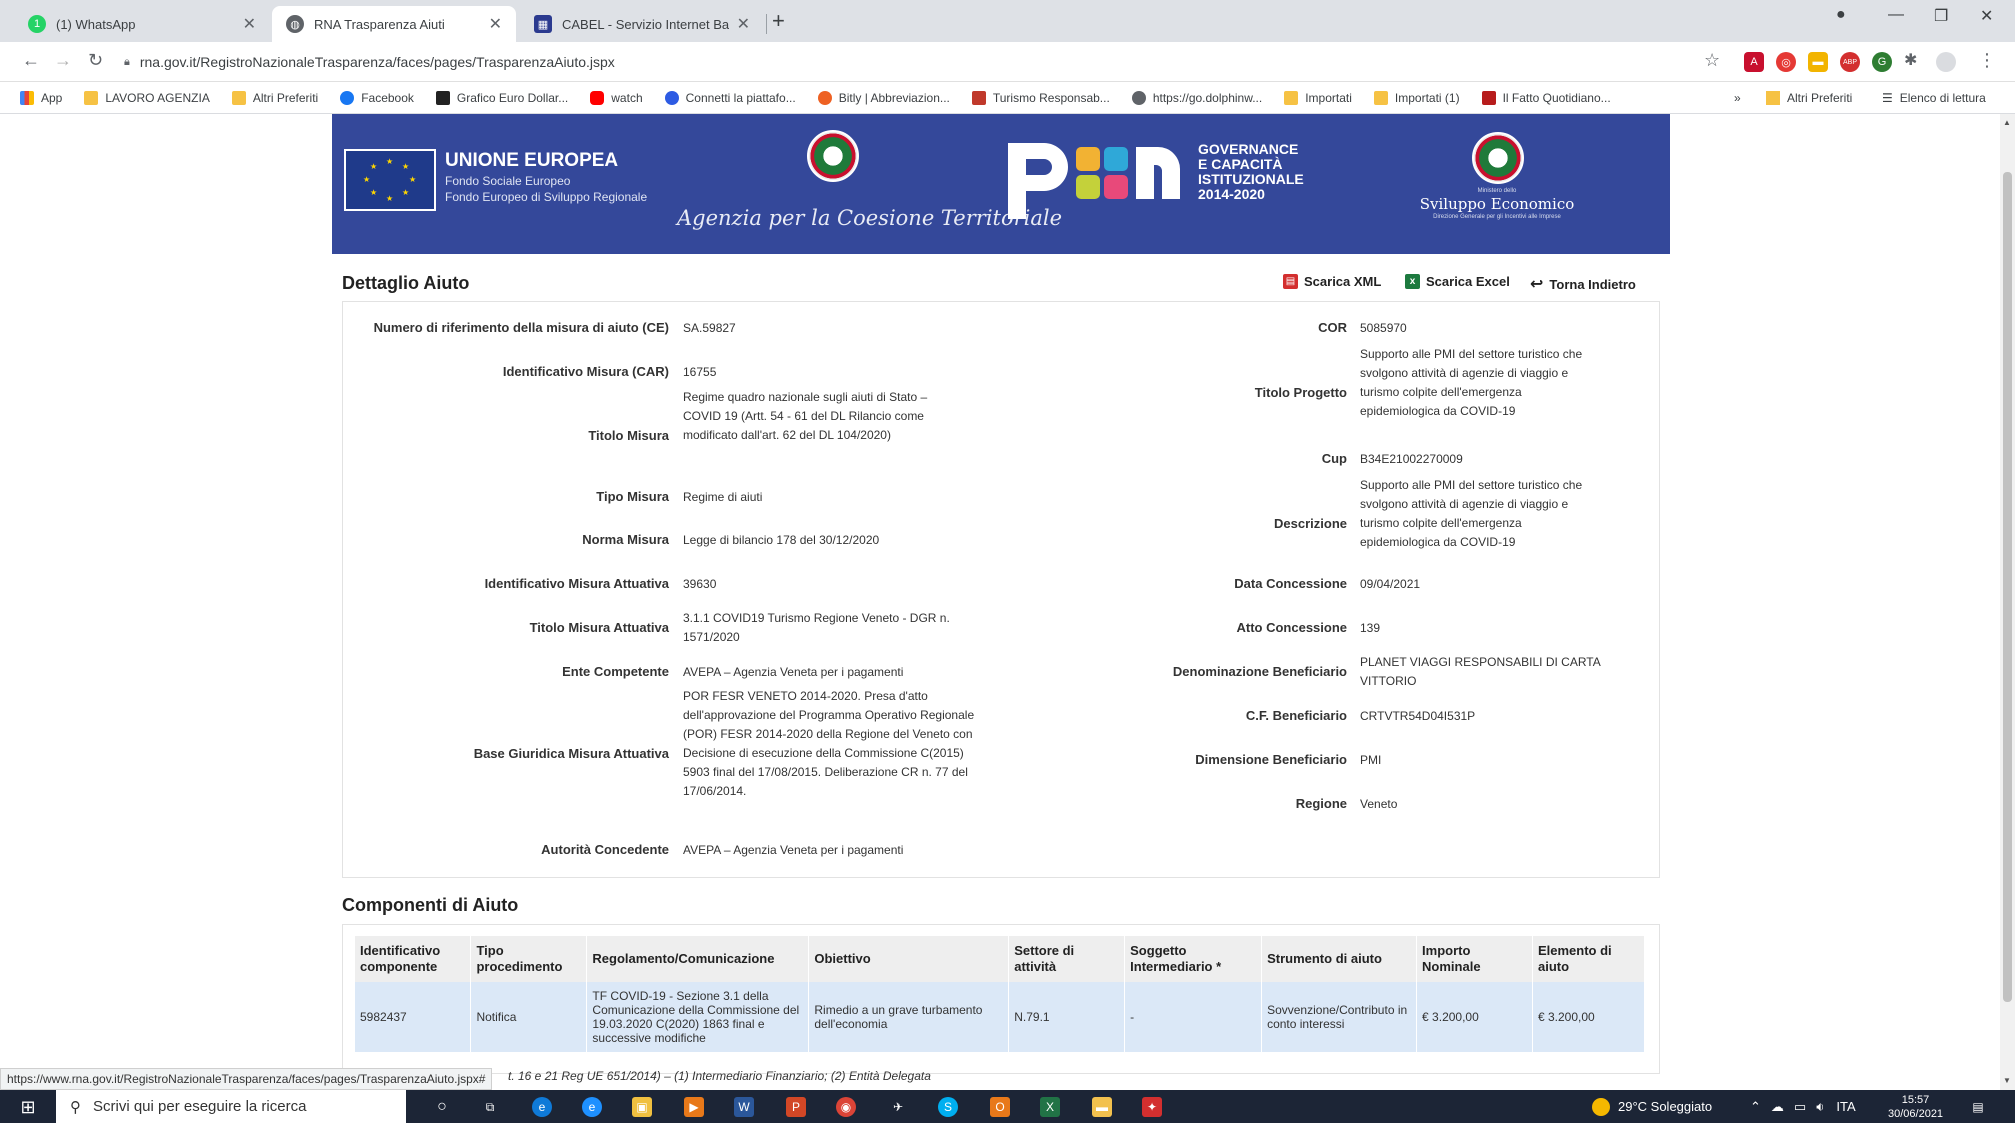 The width and height of the screenshot is (2015, 1123). Describe the element at coordinates (833, 156) in the screenshot. I see `italian-emblem-icon` at that location.